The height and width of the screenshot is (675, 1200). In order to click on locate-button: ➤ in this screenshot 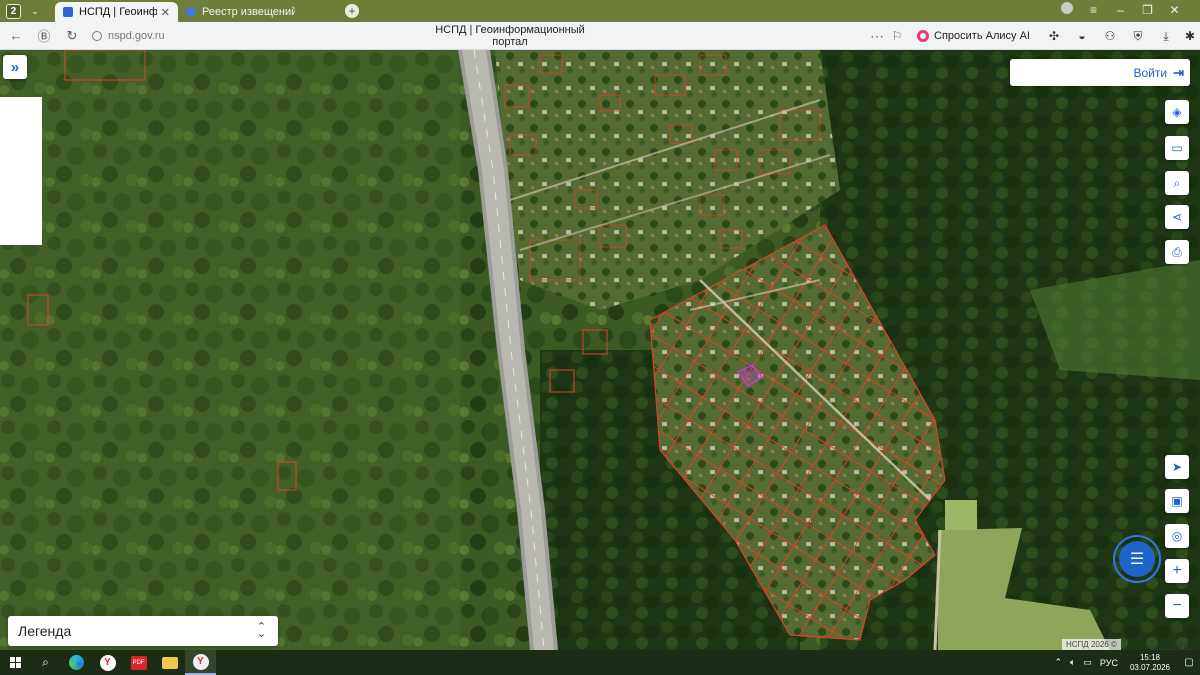, I will do `click(1177, 467)`.